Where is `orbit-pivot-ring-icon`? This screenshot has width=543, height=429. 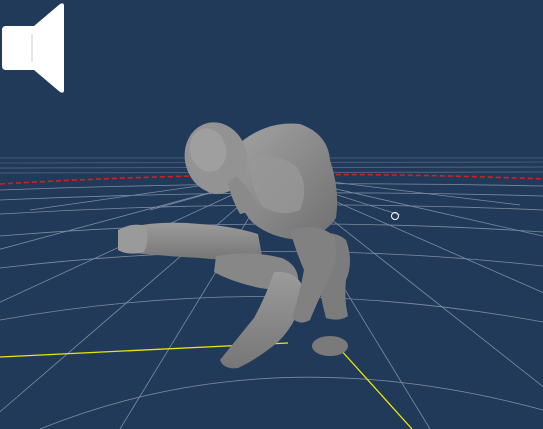
orbit-pivot-ring-icon is located at coordinates (395, 216).